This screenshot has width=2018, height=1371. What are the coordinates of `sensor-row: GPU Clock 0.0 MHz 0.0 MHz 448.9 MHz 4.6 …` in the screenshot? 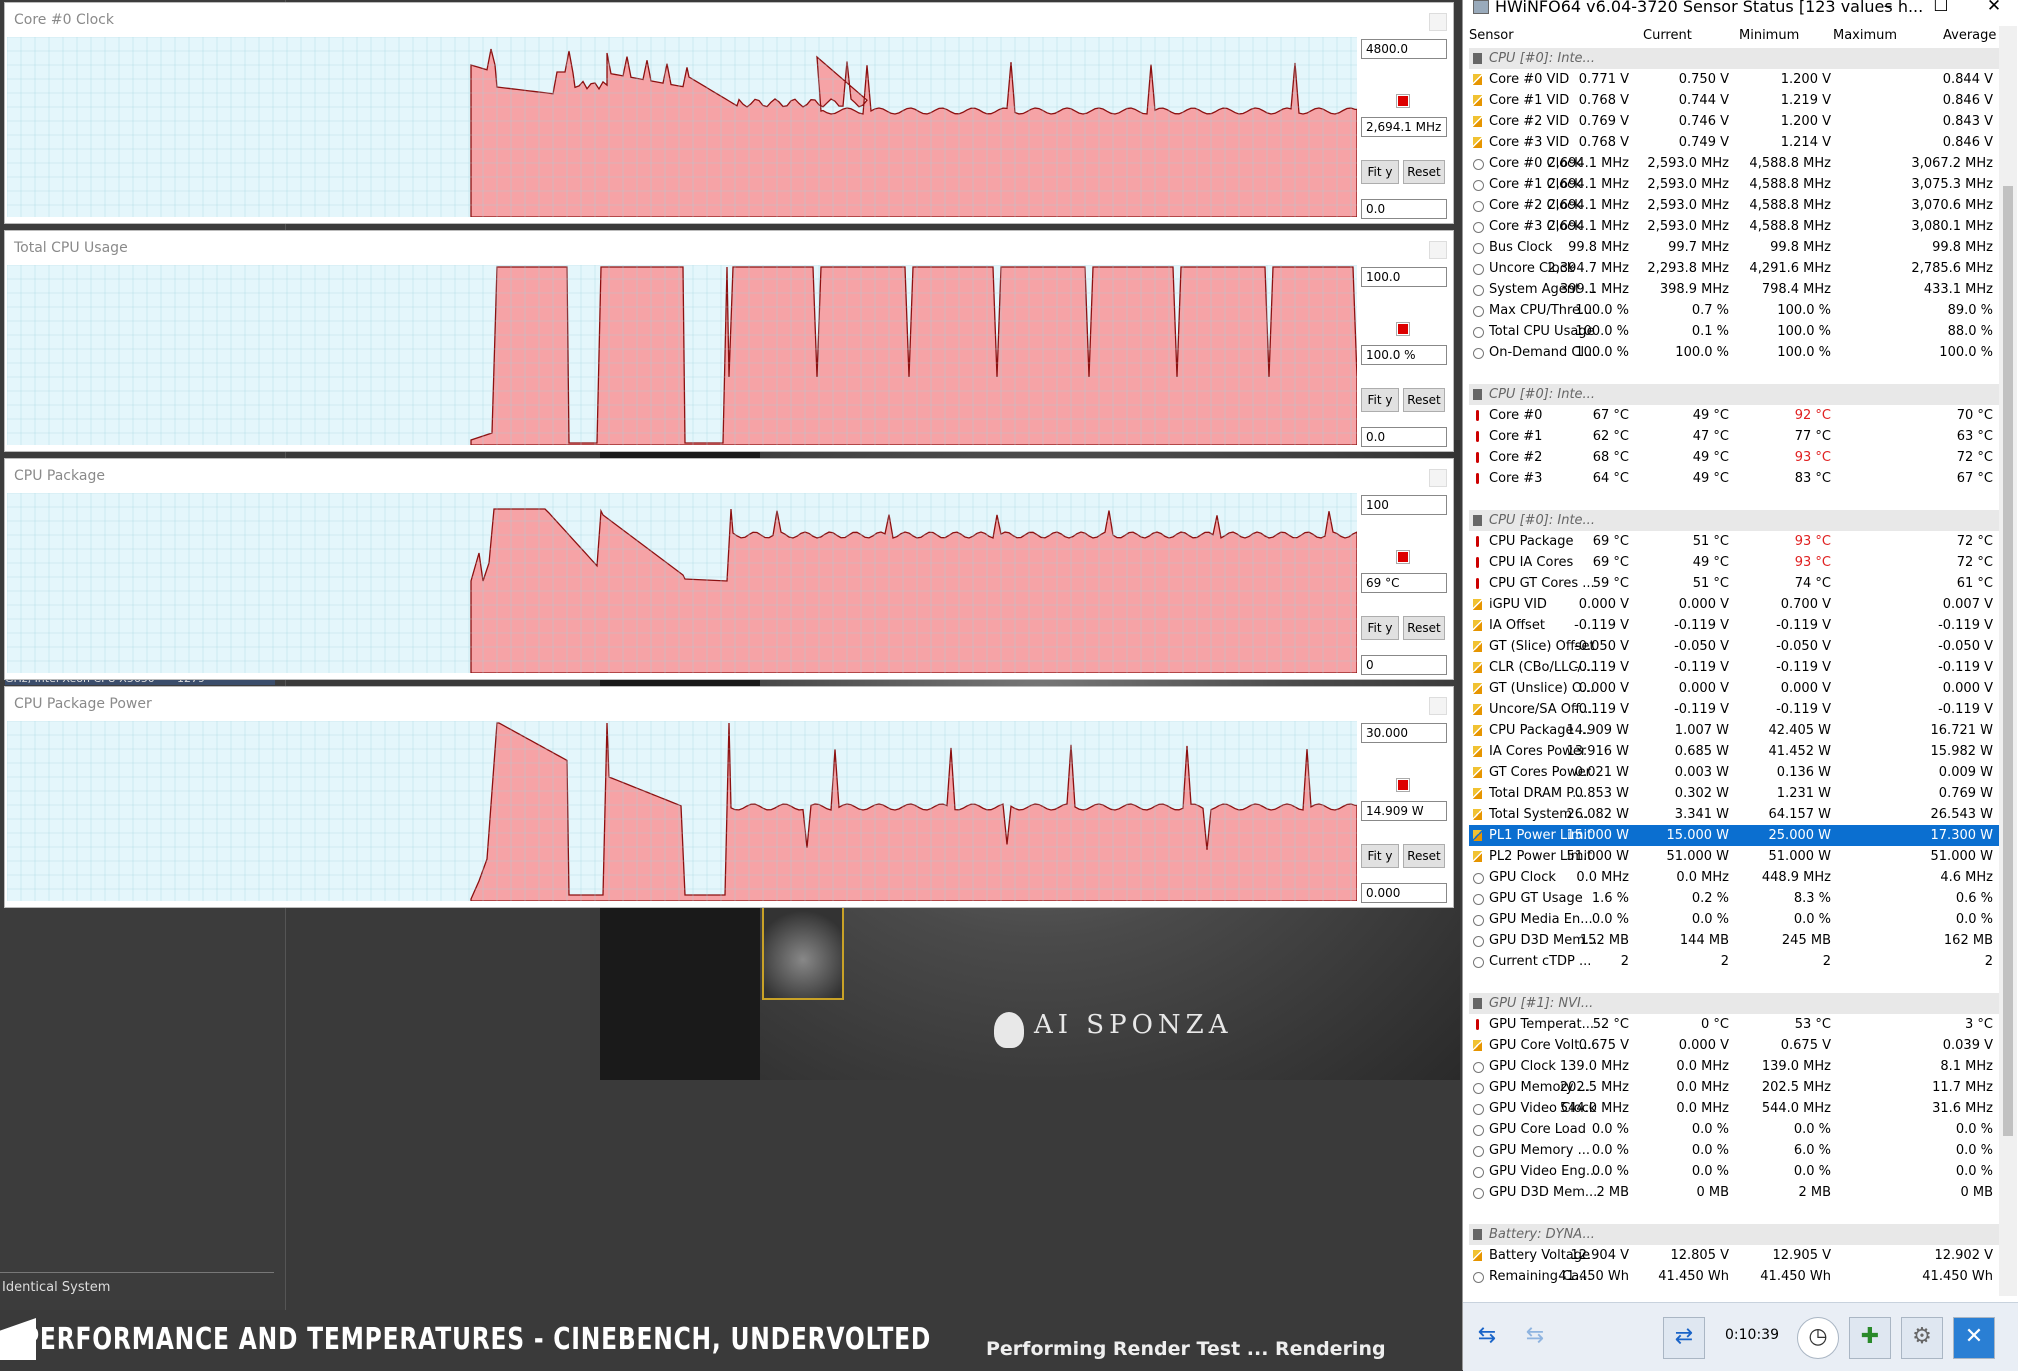 It's located at (1734, 877).